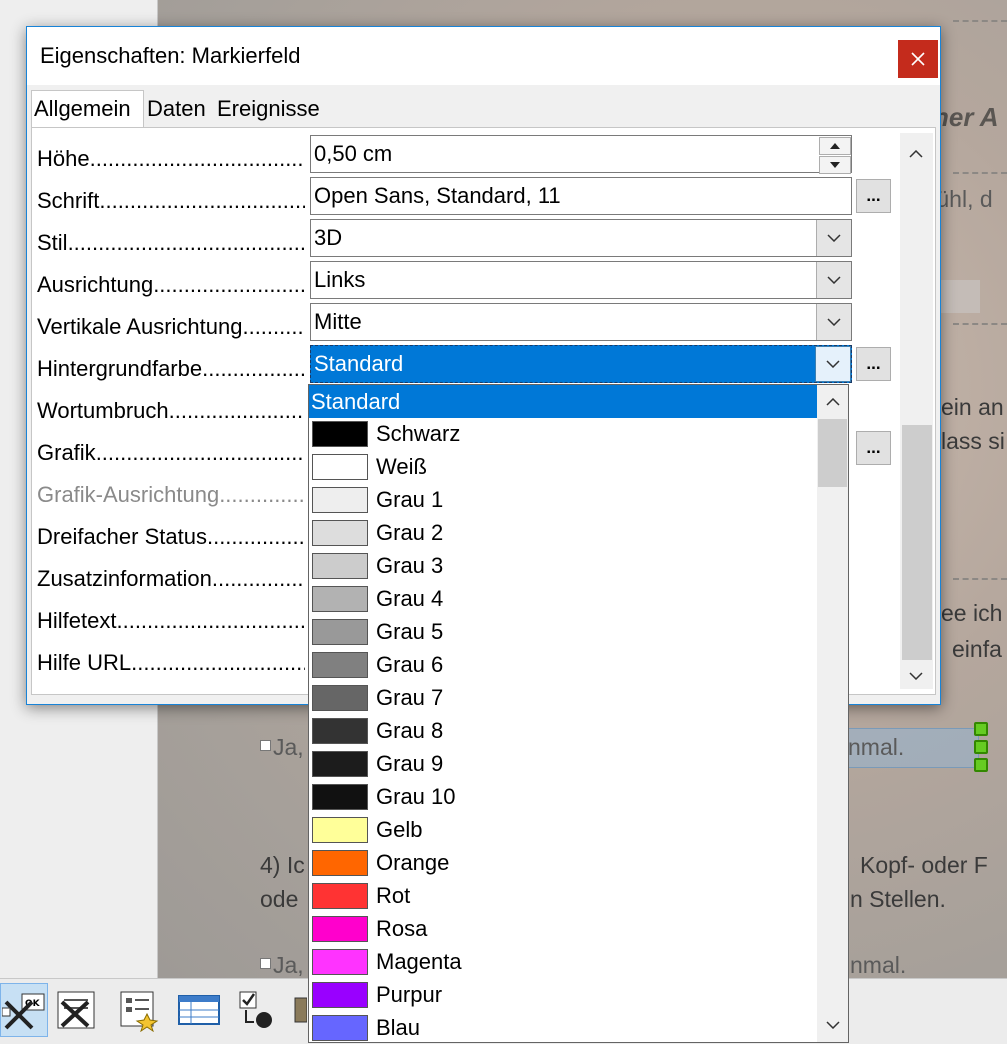 The width and height of the screenshot is (1007, 1044). I want to click on body-text-fragment: einfa, so click(977, 649).